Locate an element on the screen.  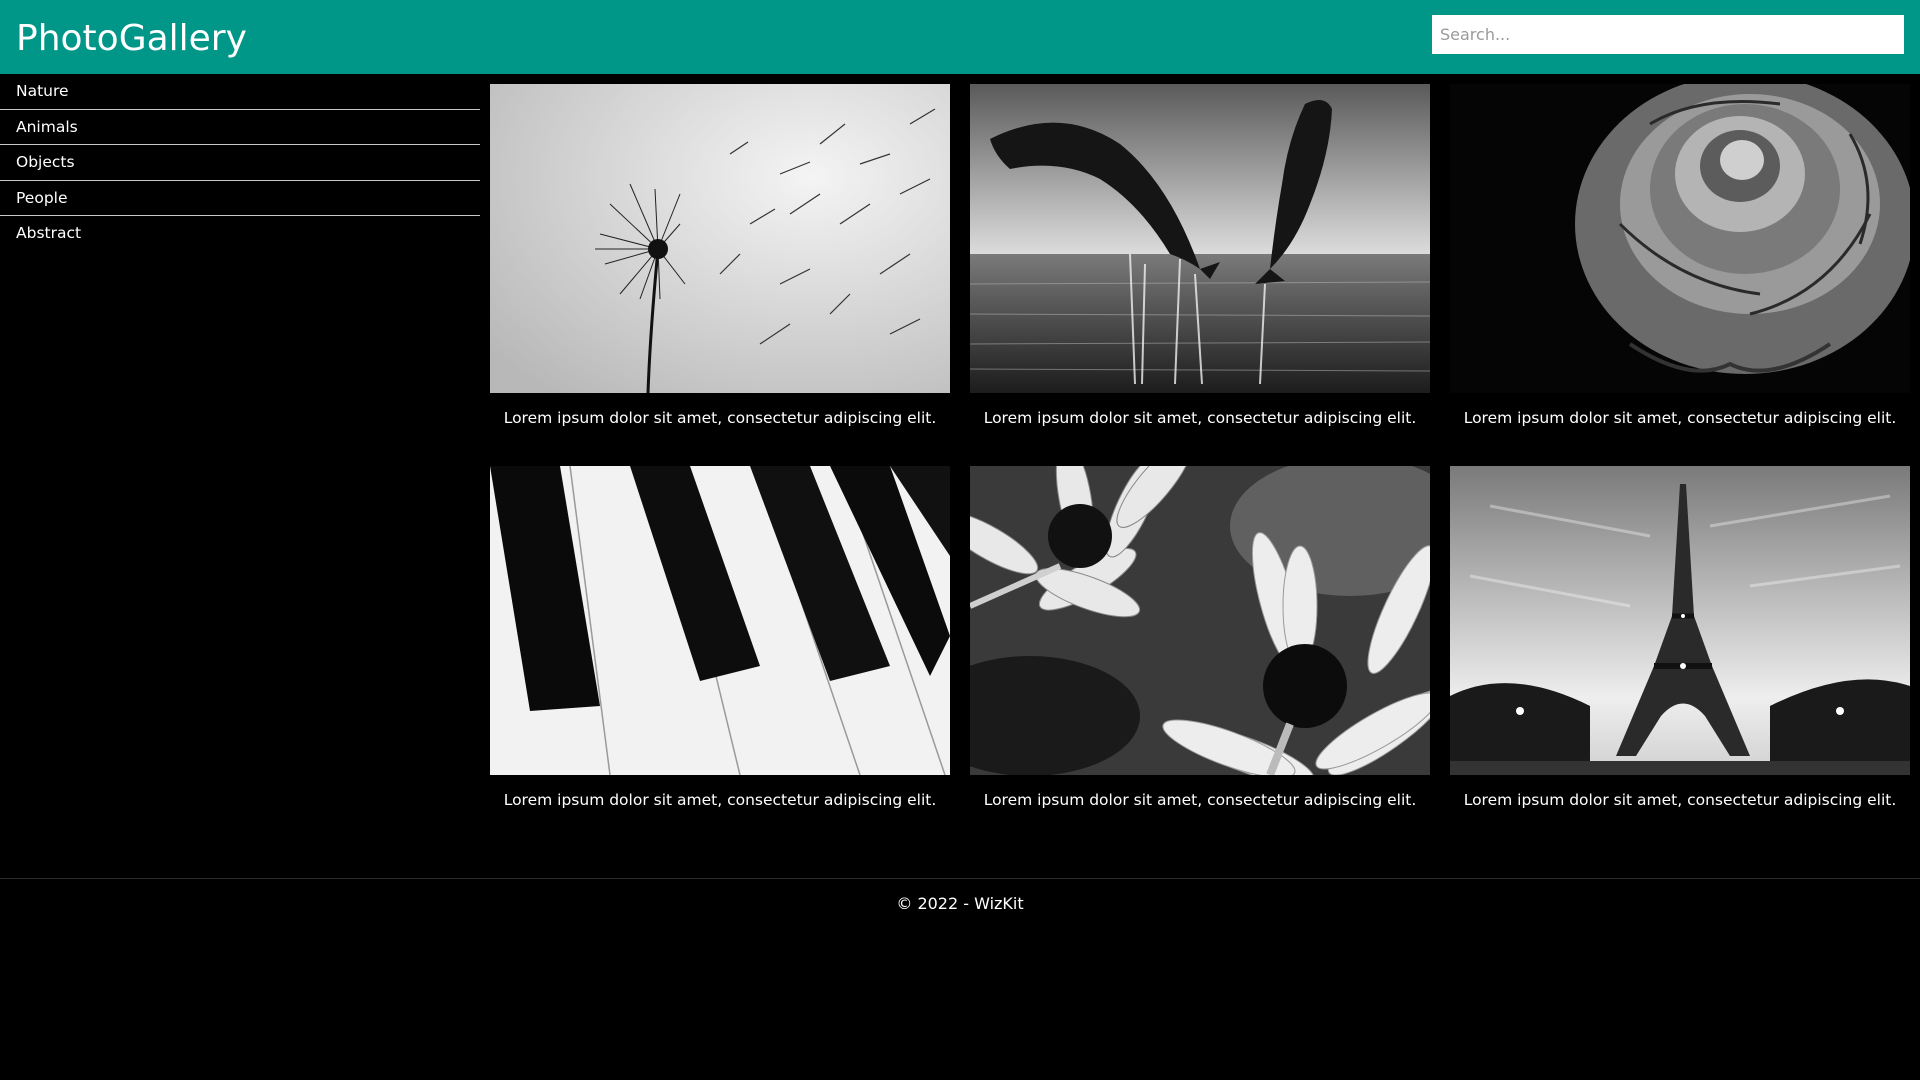
dandelion-photo is located at coordinates (720, 238).